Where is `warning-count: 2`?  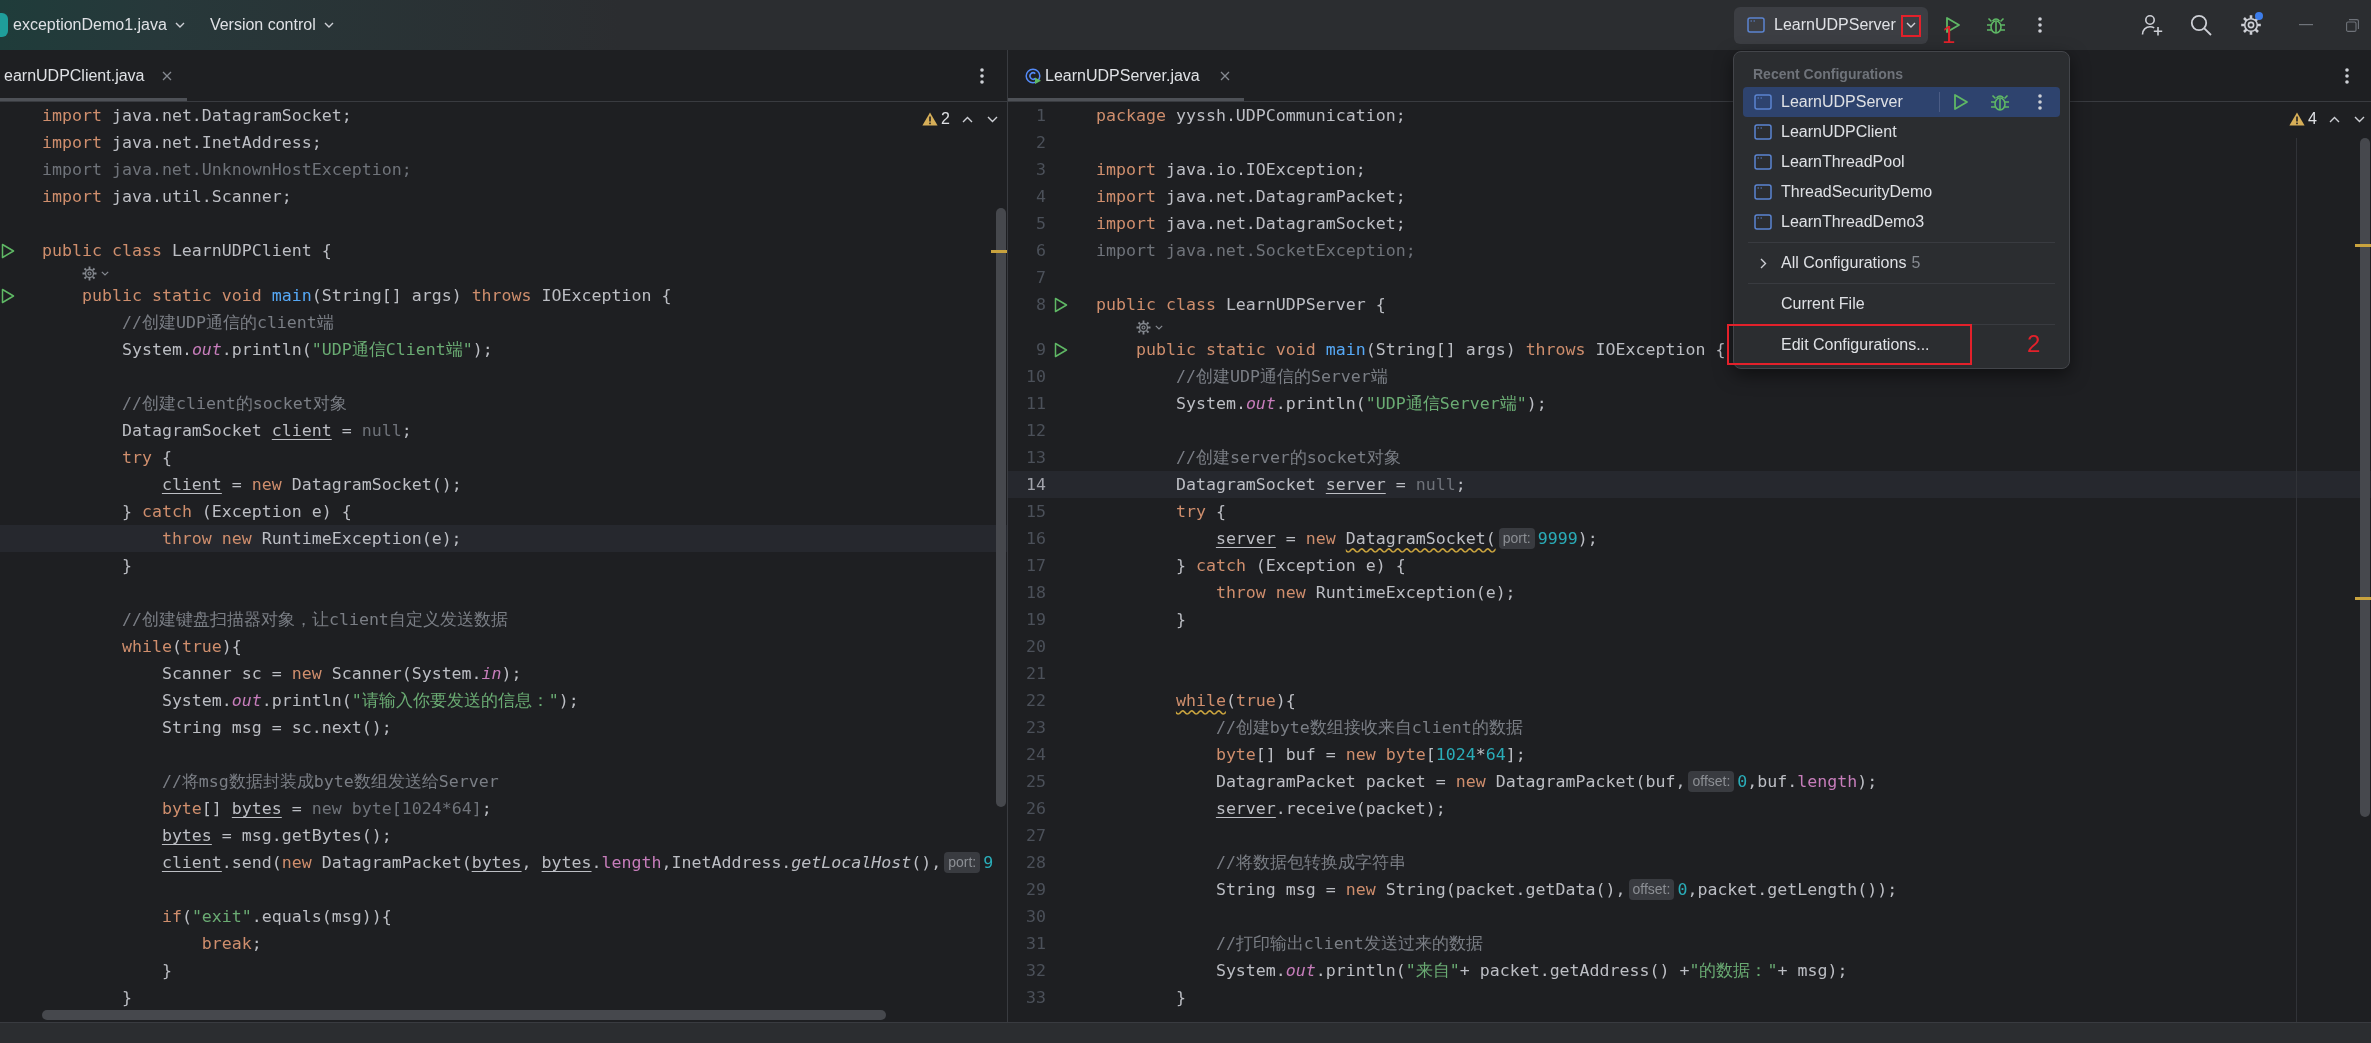
warning-count: 2 is located at coordinates (945, 119).